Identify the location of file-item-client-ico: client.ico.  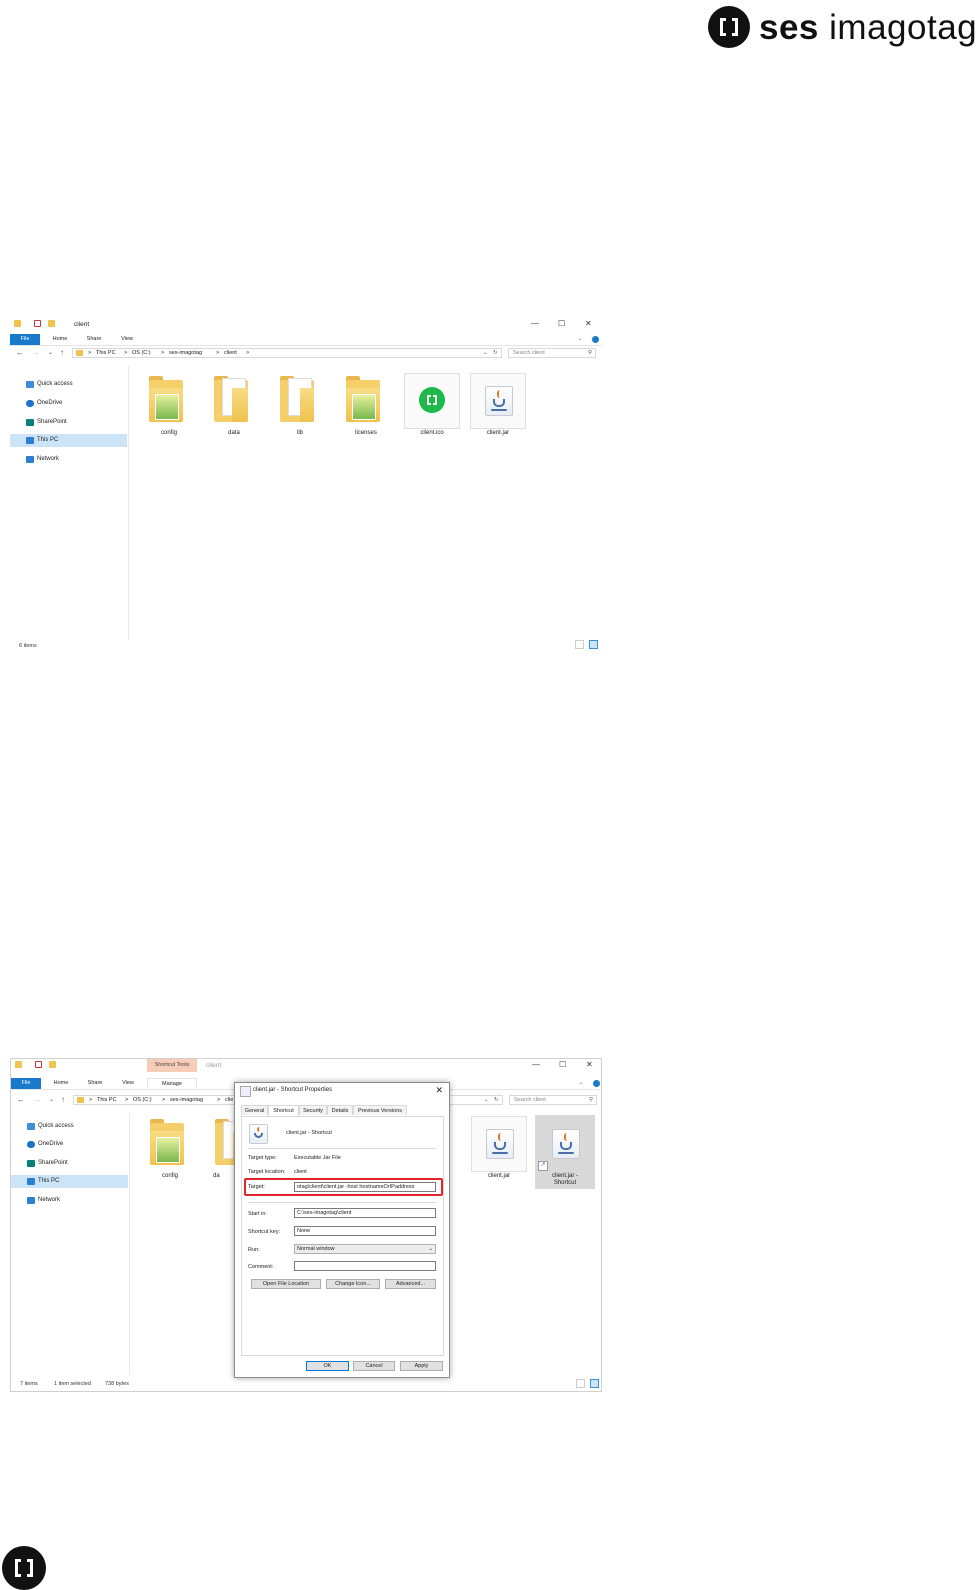
(432, 407).